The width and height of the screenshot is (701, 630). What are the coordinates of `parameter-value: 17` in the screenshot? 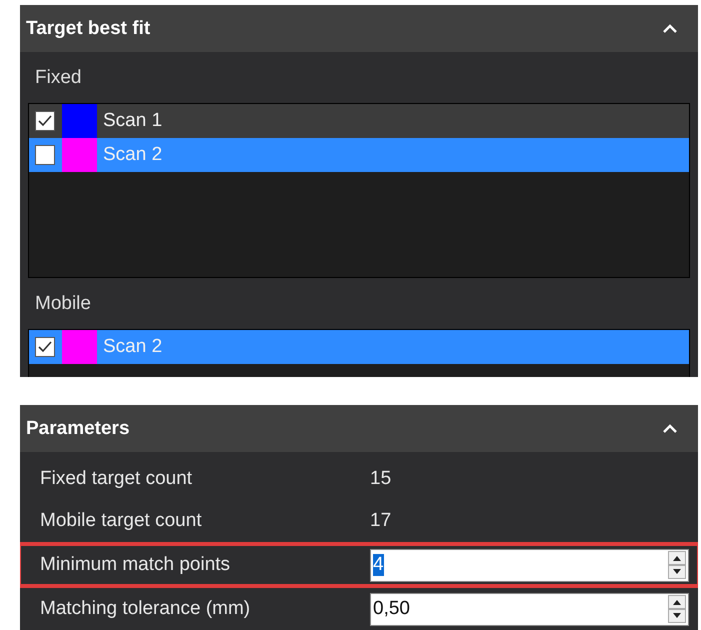 It's located at (381, 521).